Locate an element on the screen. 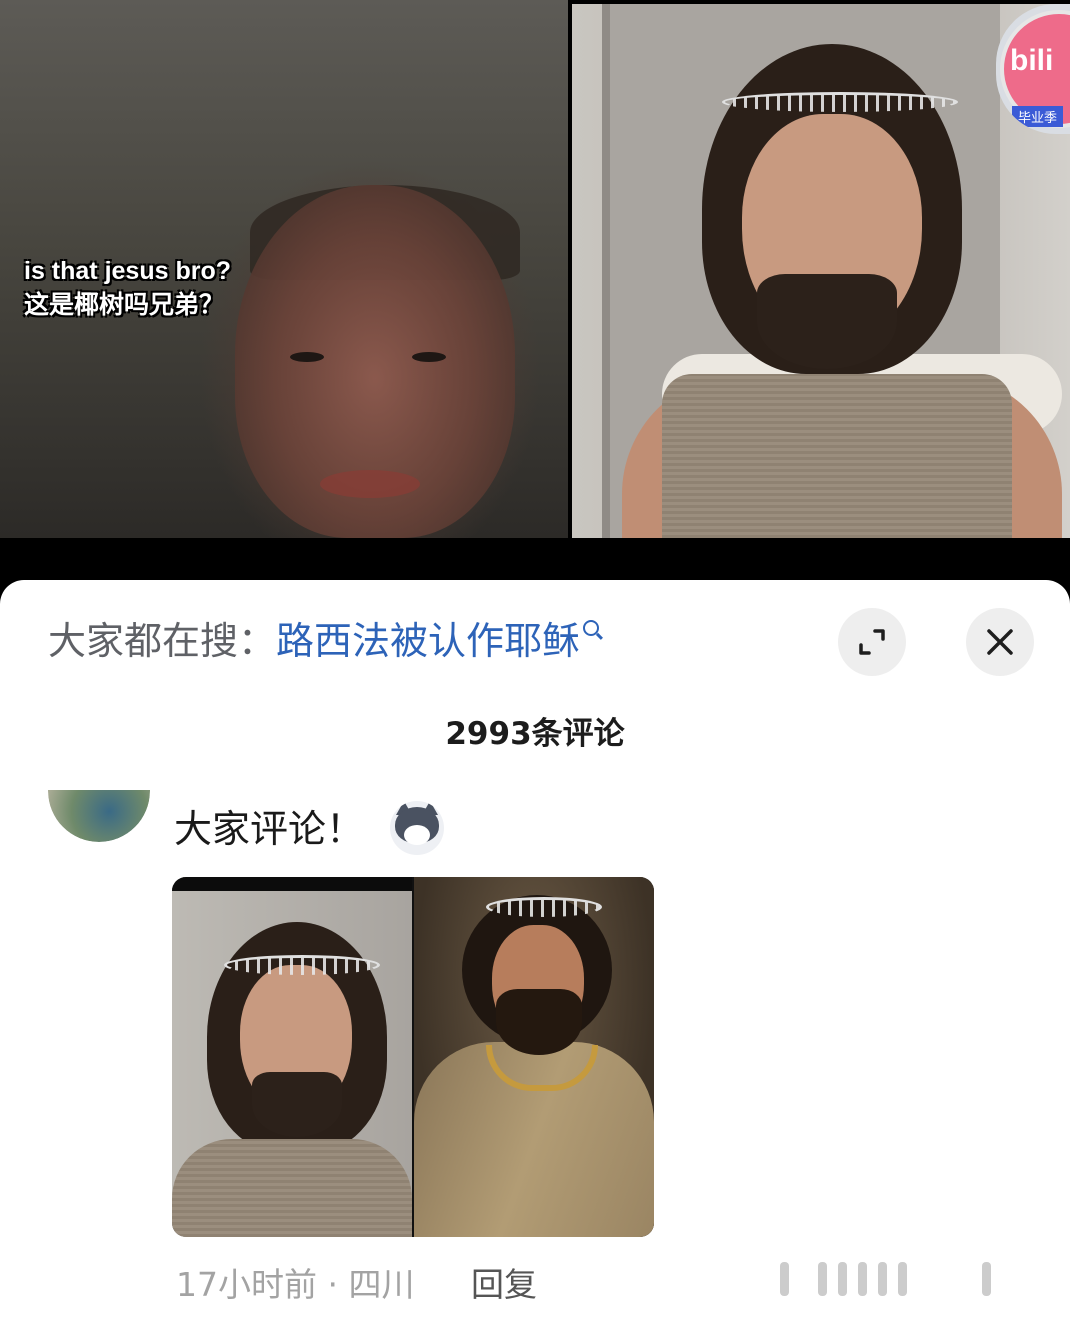 This screenshot has height=1321, width=1070. reply-button: 回复 is located at coordinates (504, 1284).